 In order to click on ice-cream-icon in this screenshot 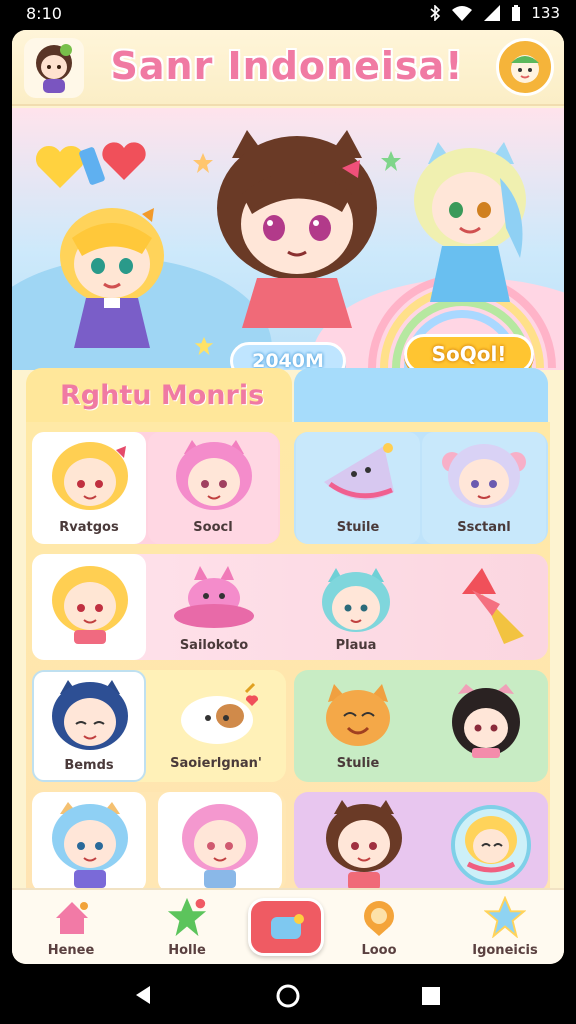, I will do `click(493, 606)`.